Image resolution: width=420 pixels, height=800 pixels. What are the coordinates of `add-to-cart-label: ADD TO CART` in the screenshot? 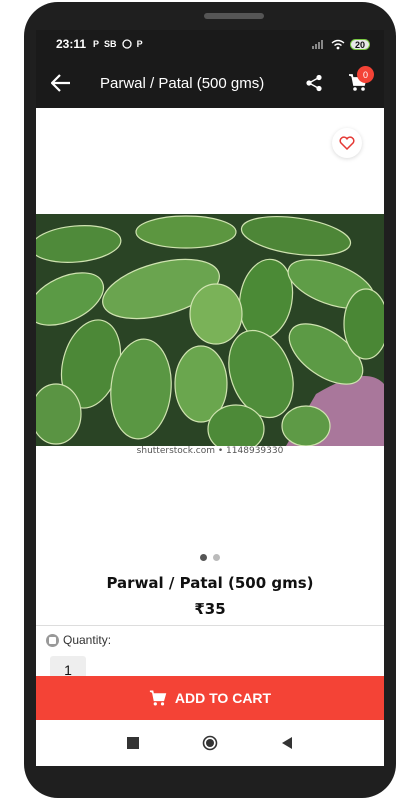 It's located at (223, 698).